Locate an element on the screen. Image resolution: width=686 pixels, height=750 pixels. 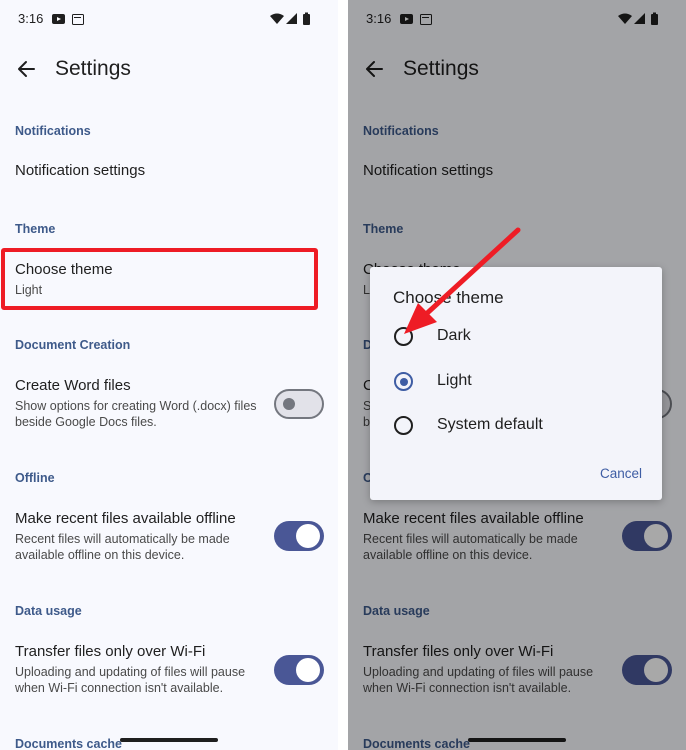
dialog-title: Choose theme is located at coordinates (448, 297).